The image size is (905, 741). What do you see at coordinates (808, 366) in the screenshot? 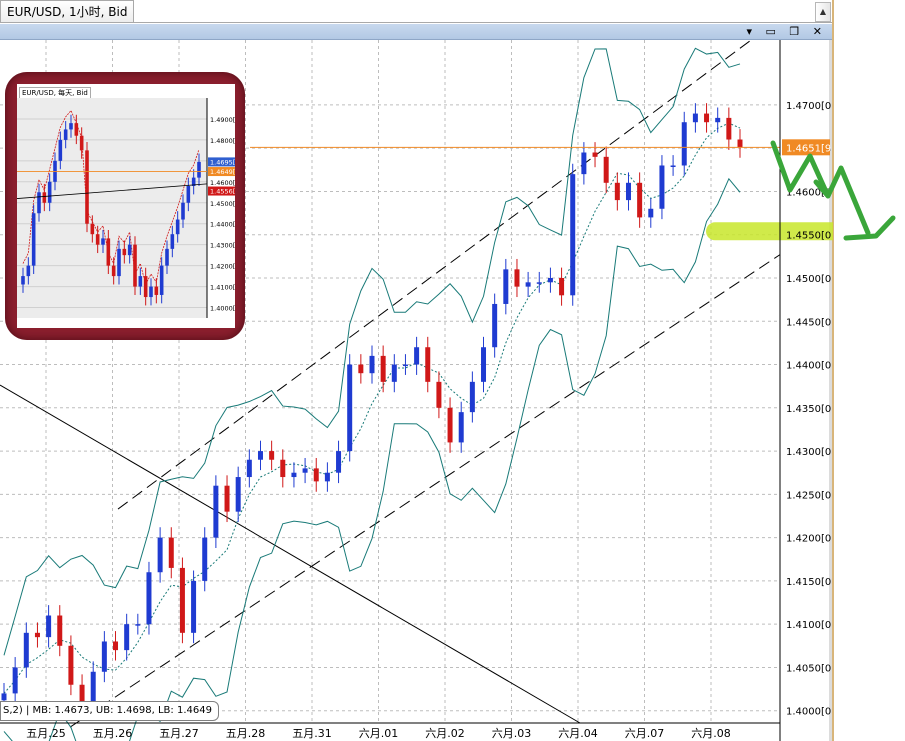
I see `y-tick-label: 1.4400[0` at bounding box center [808, 366].